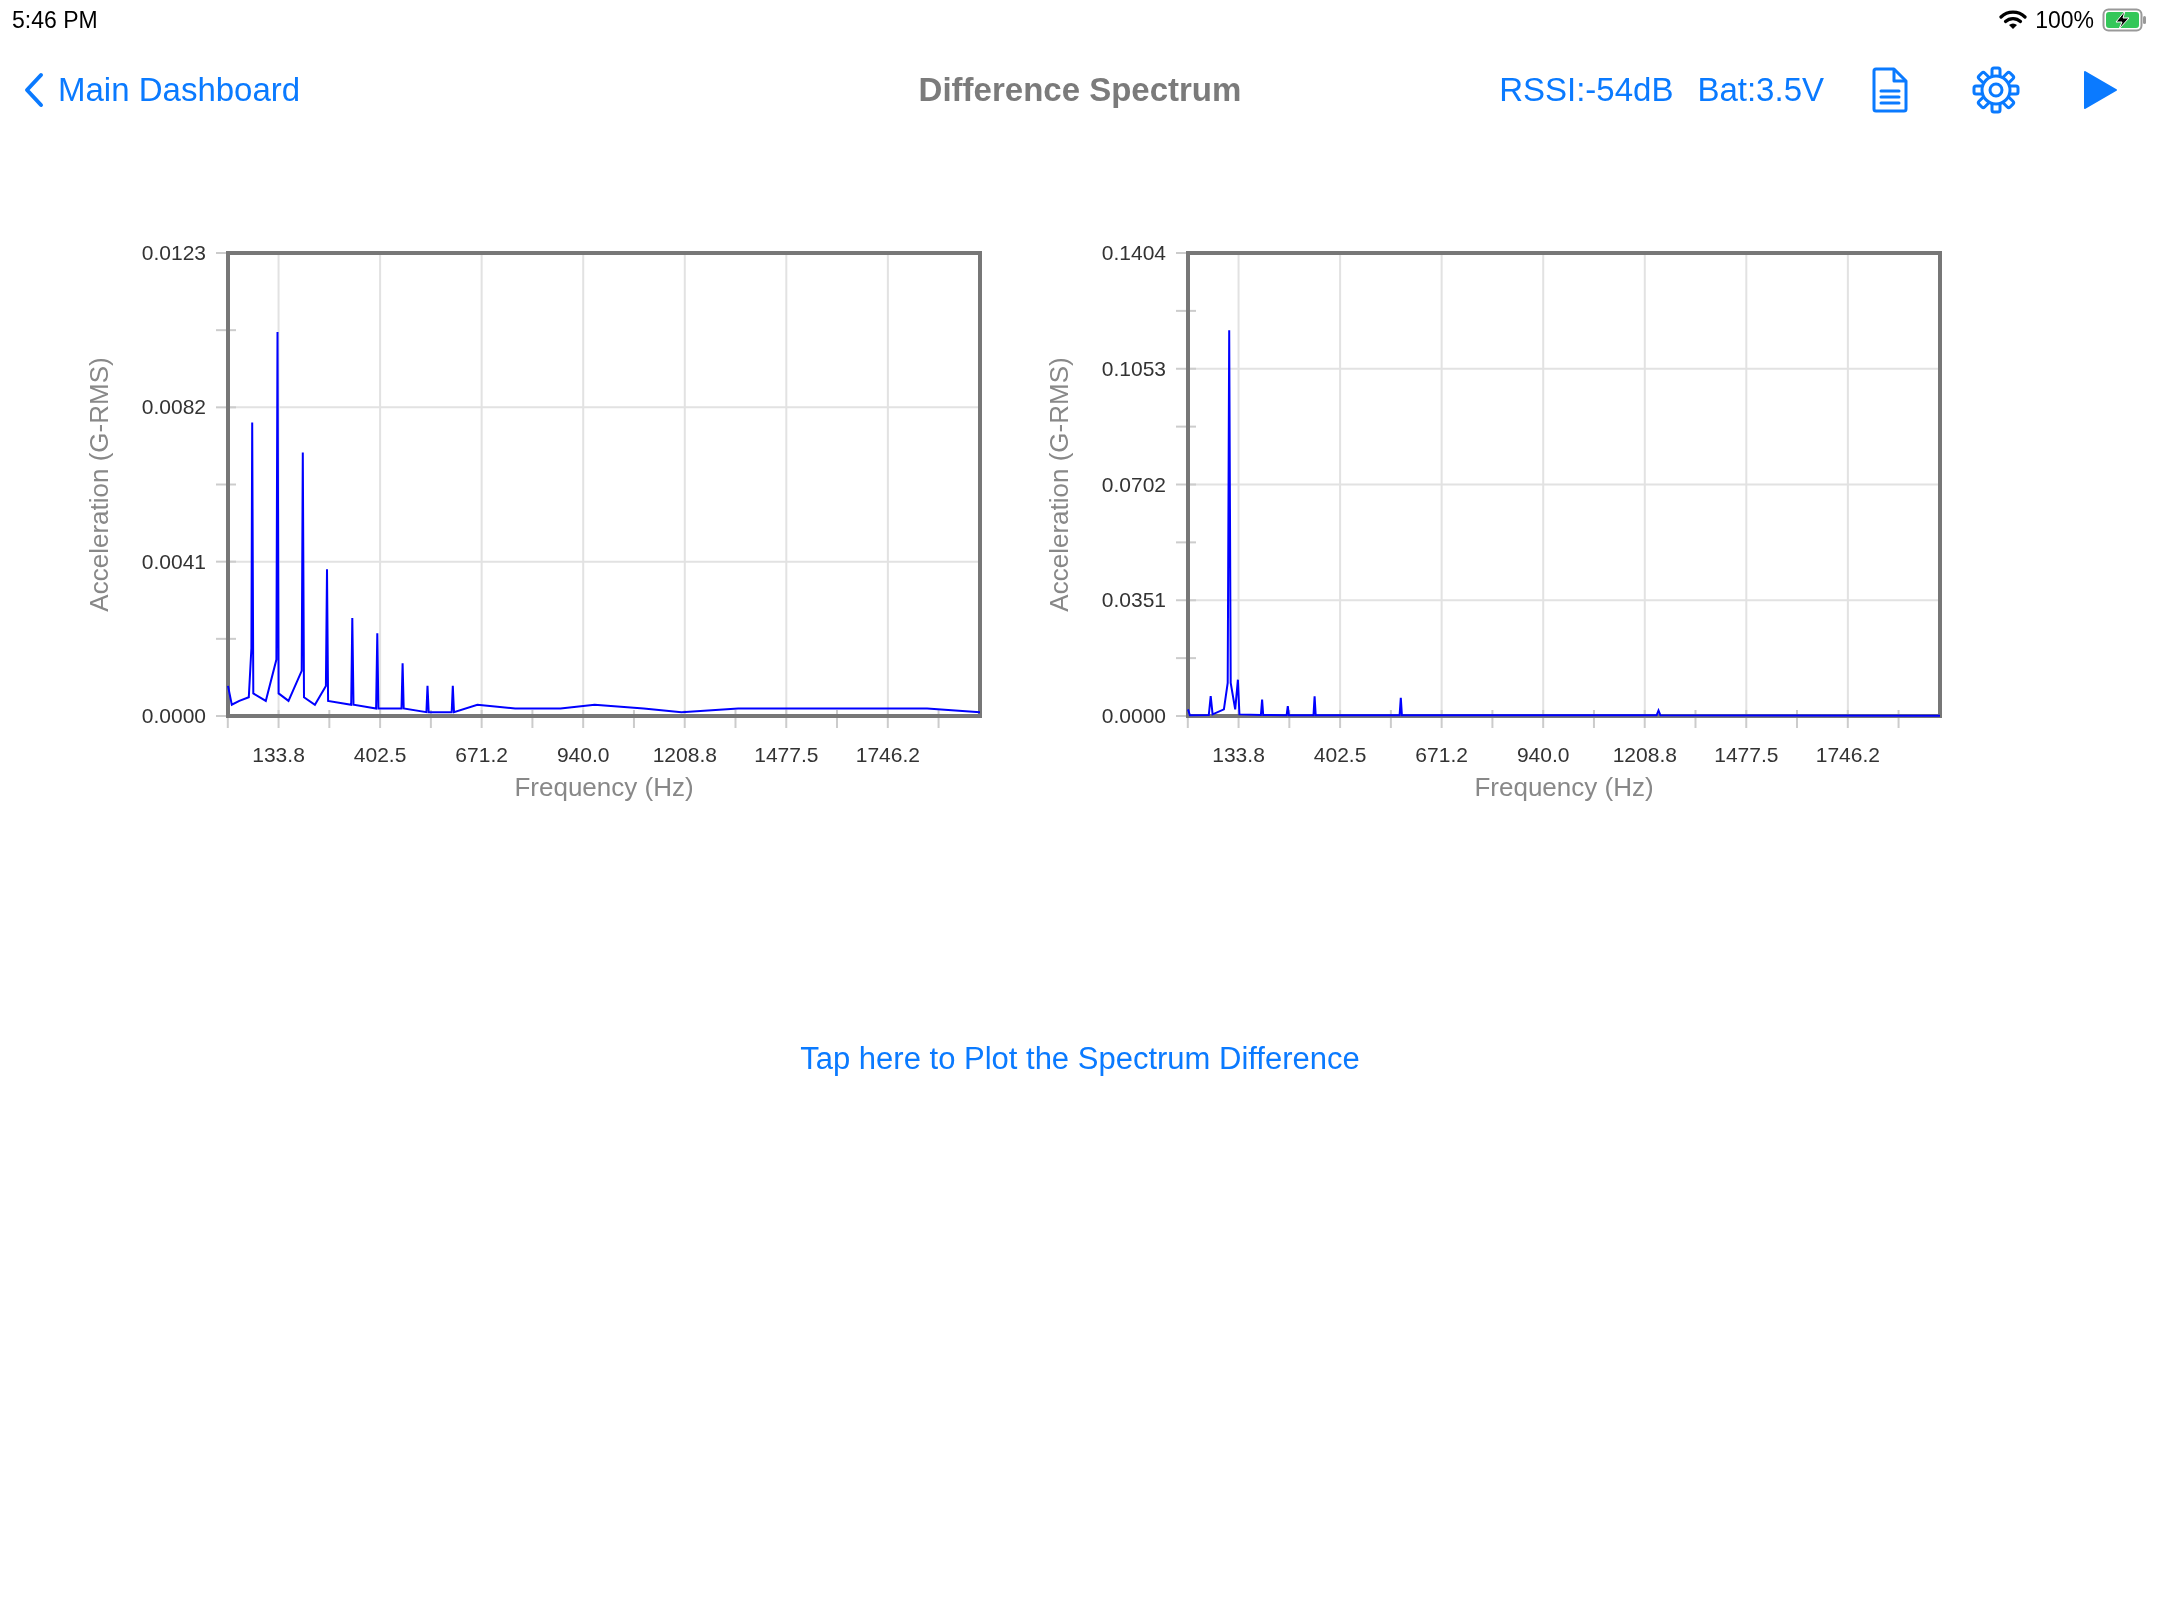  I want to click on document-button, so click(1890, 90).